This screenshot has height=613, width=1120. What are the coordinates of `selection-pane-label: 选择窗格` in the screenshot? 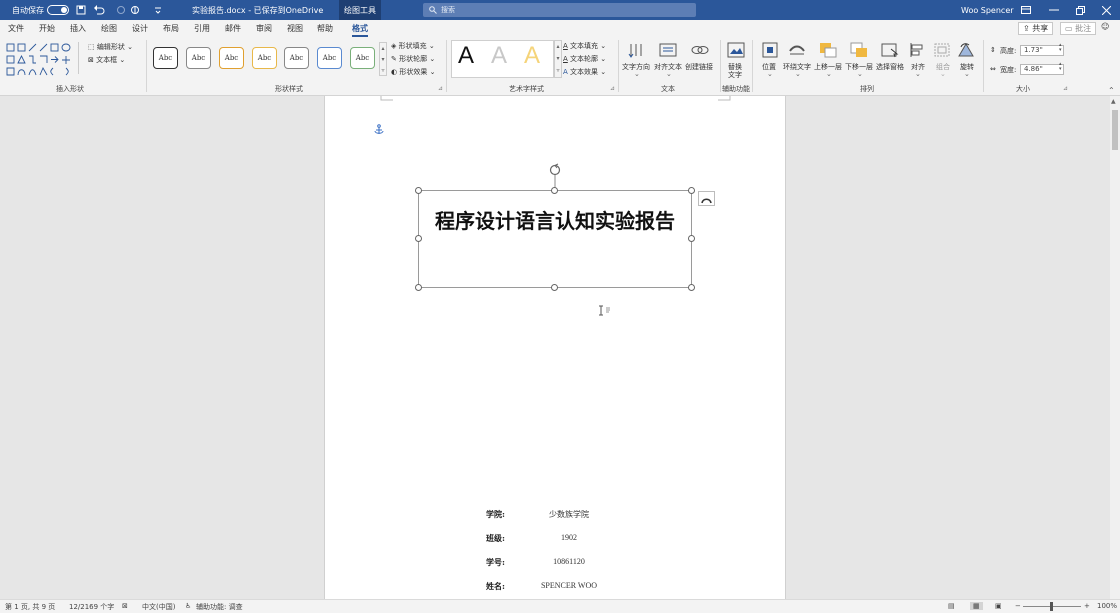 It's located at (890, 67).